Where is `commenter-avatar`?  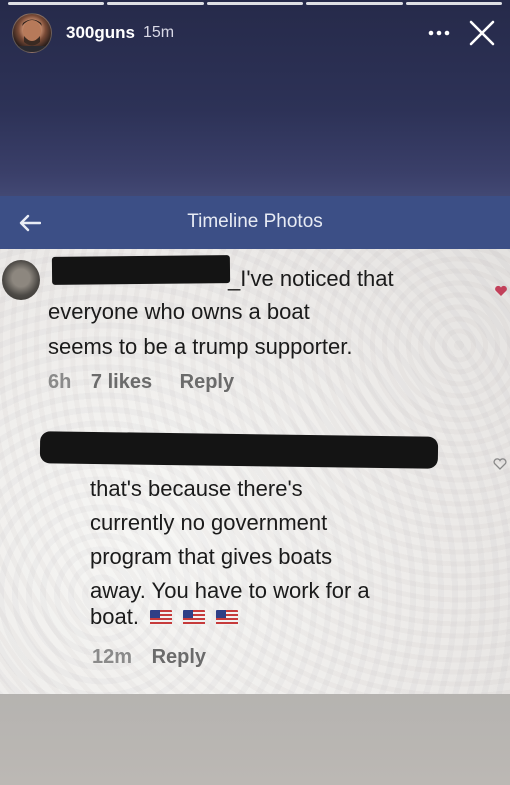
commenter-avatar is located at coordinates (21, 280).